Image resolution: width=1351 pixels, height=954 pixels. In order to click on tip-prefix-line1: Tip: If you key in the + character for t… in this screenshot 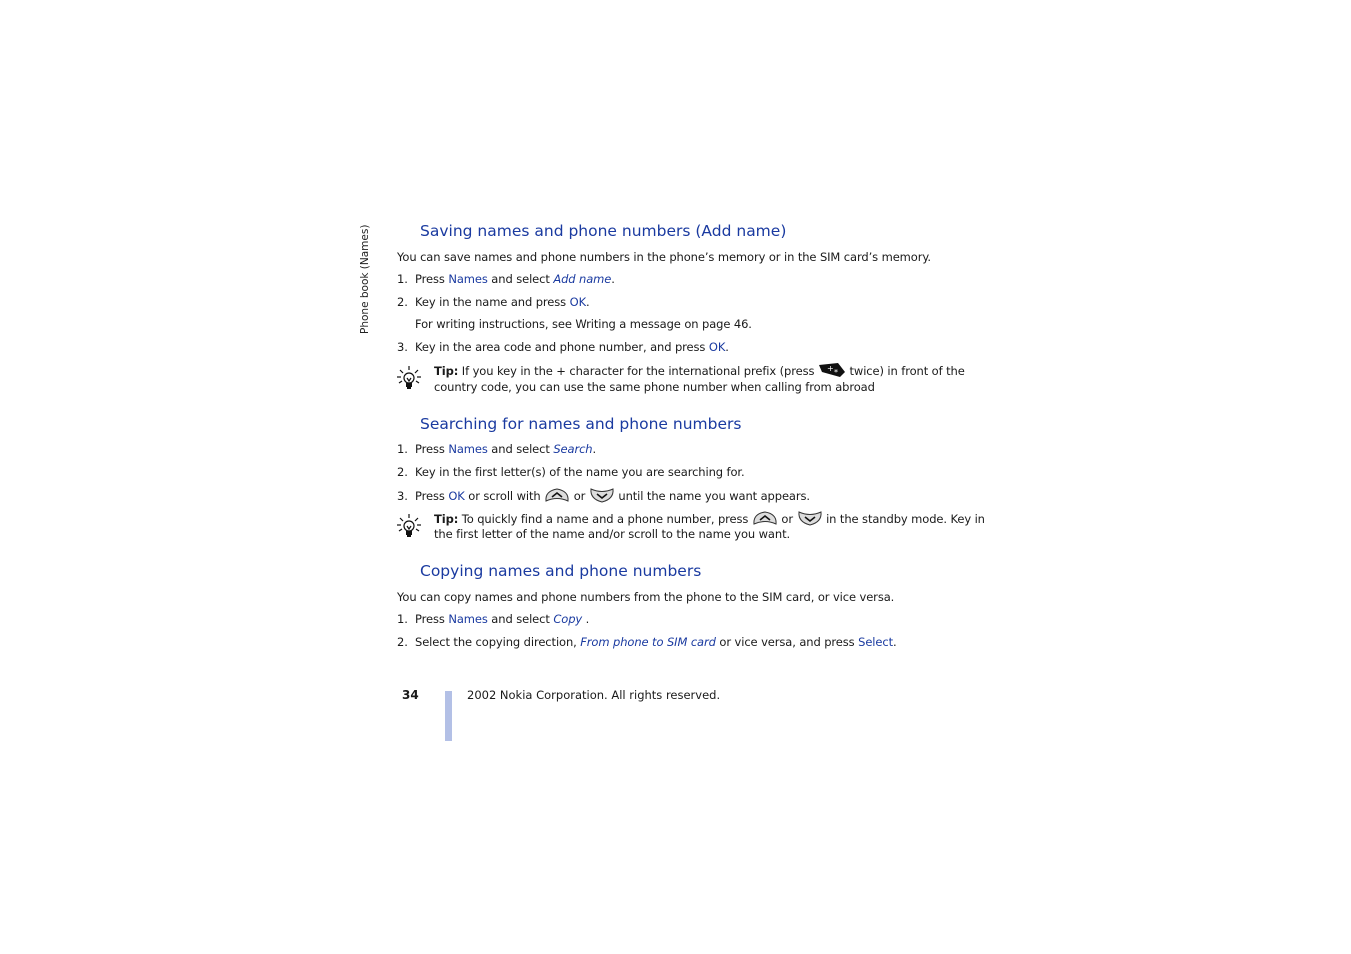, I will do `click(699, 371)`.